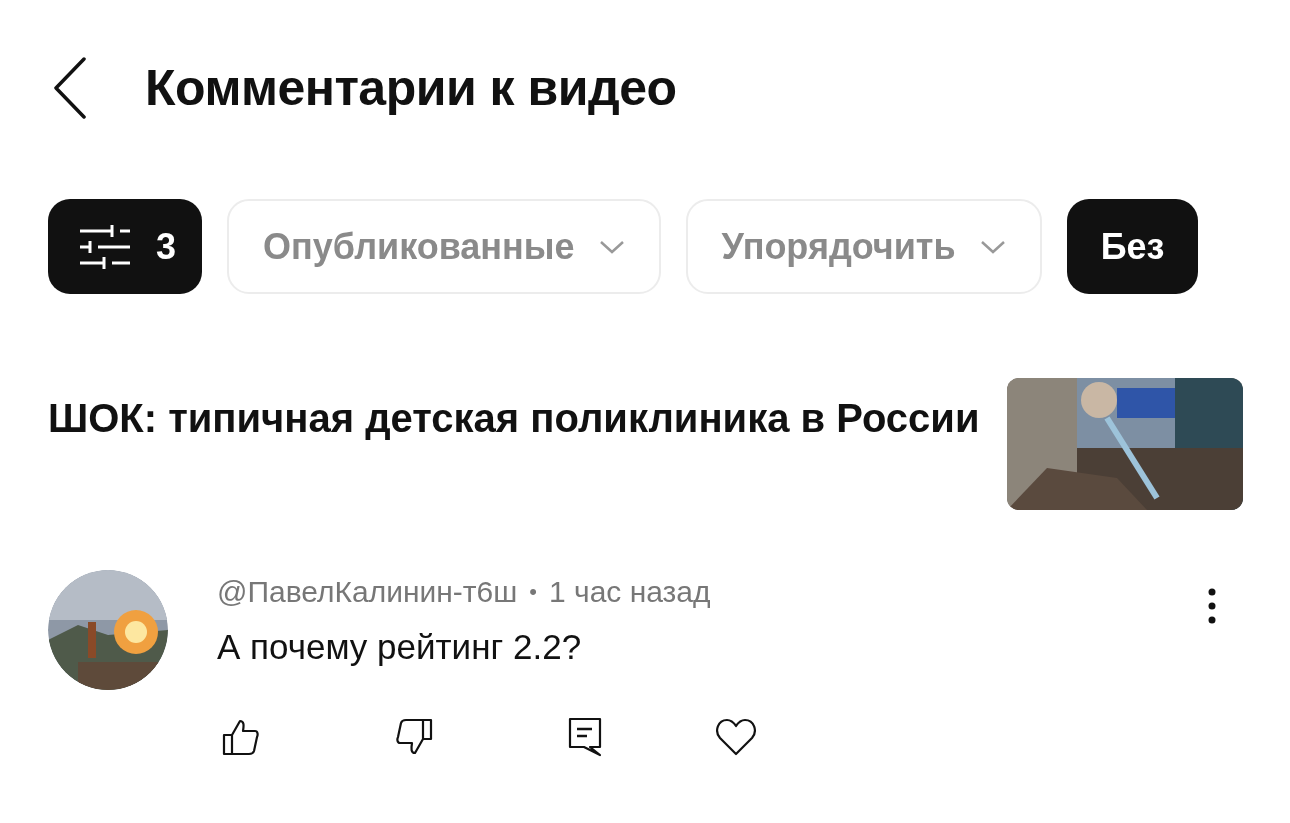 The image size is (1290, 823). What do you see at coordinates (1132, 246) in the screenshot?
I see `filter-chip: Без` at bounding box center [1132, 246].